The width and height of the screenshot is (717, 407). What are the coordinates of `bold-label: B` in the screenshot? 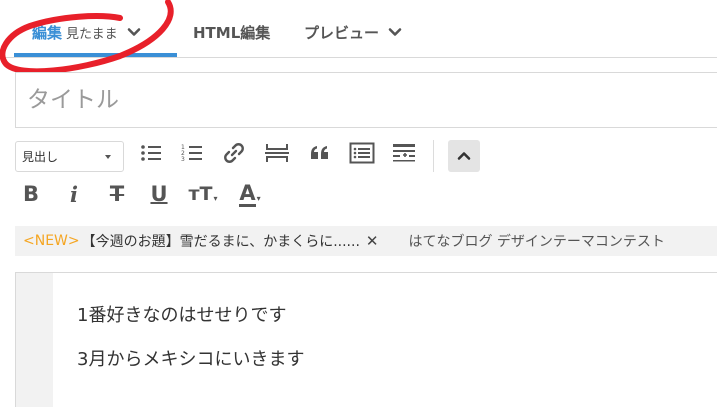 It's located at (30, 194).